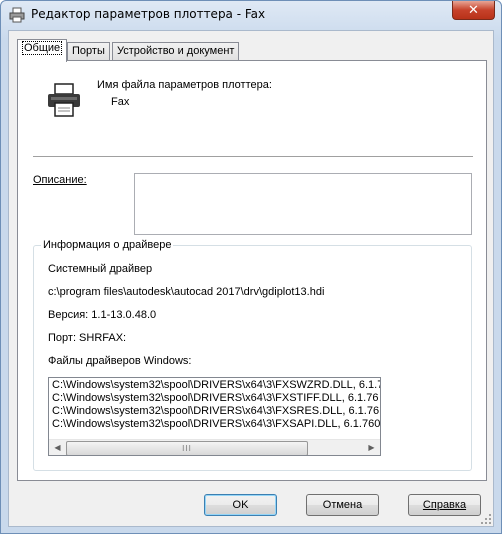 The width and height of the screenshot is (502, 534). What do you see at coordinates (17, 15) in the screenshot?
I see `printer-icon` at bounding box center [17, 15].